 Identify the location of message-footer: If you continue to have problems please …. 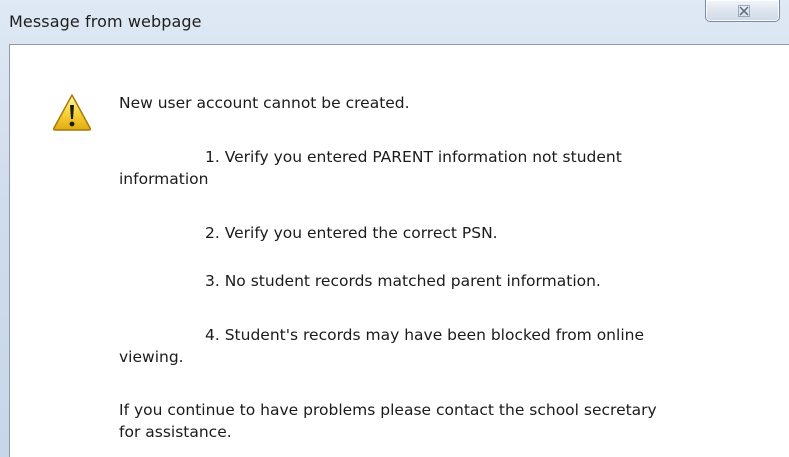
(439, 421).